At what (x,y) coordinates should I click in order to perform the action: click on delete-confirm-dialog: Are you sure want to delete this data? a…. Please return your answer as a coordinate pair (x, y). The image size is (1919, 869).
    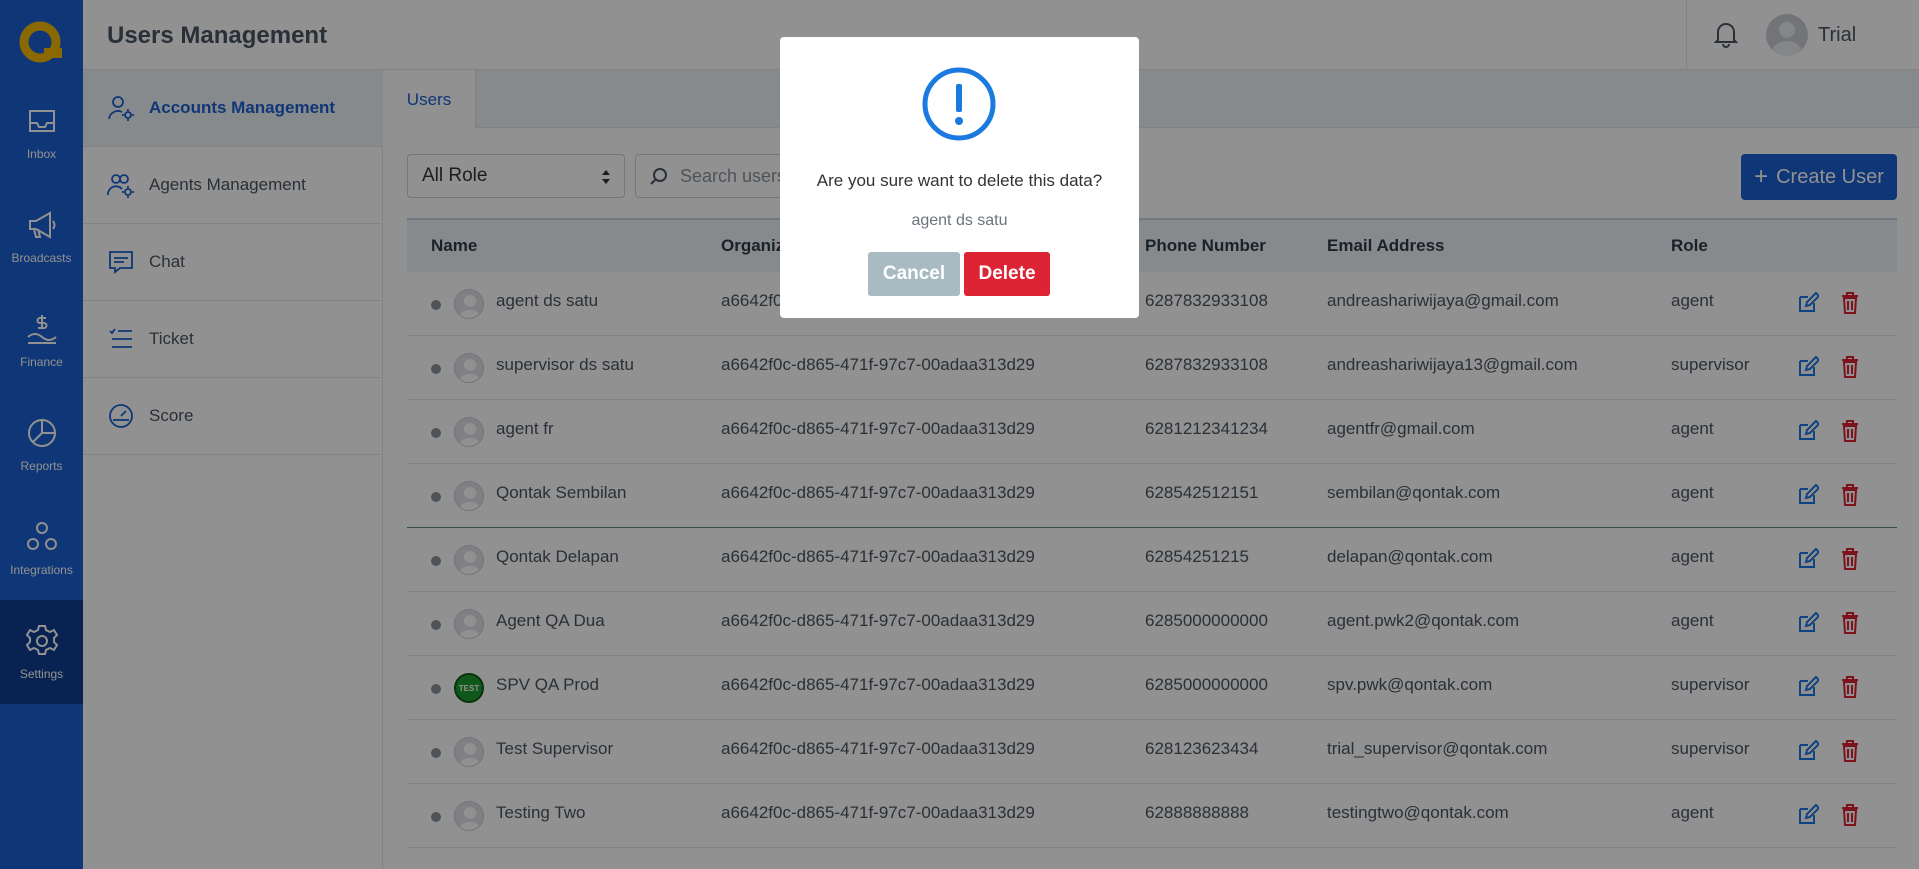
    Looking at the image, I should click on (959, 177).